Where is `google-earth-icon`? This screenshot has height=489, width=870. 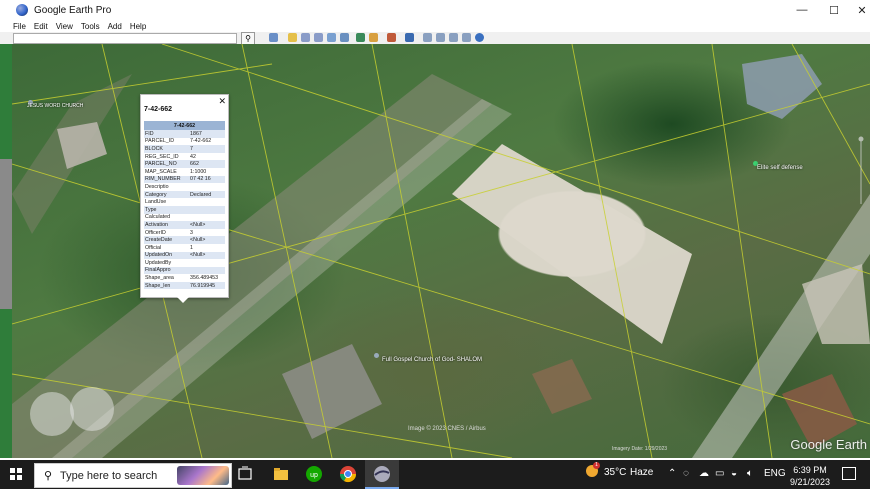 google-earth-icon is located at coordinates (382, 474).